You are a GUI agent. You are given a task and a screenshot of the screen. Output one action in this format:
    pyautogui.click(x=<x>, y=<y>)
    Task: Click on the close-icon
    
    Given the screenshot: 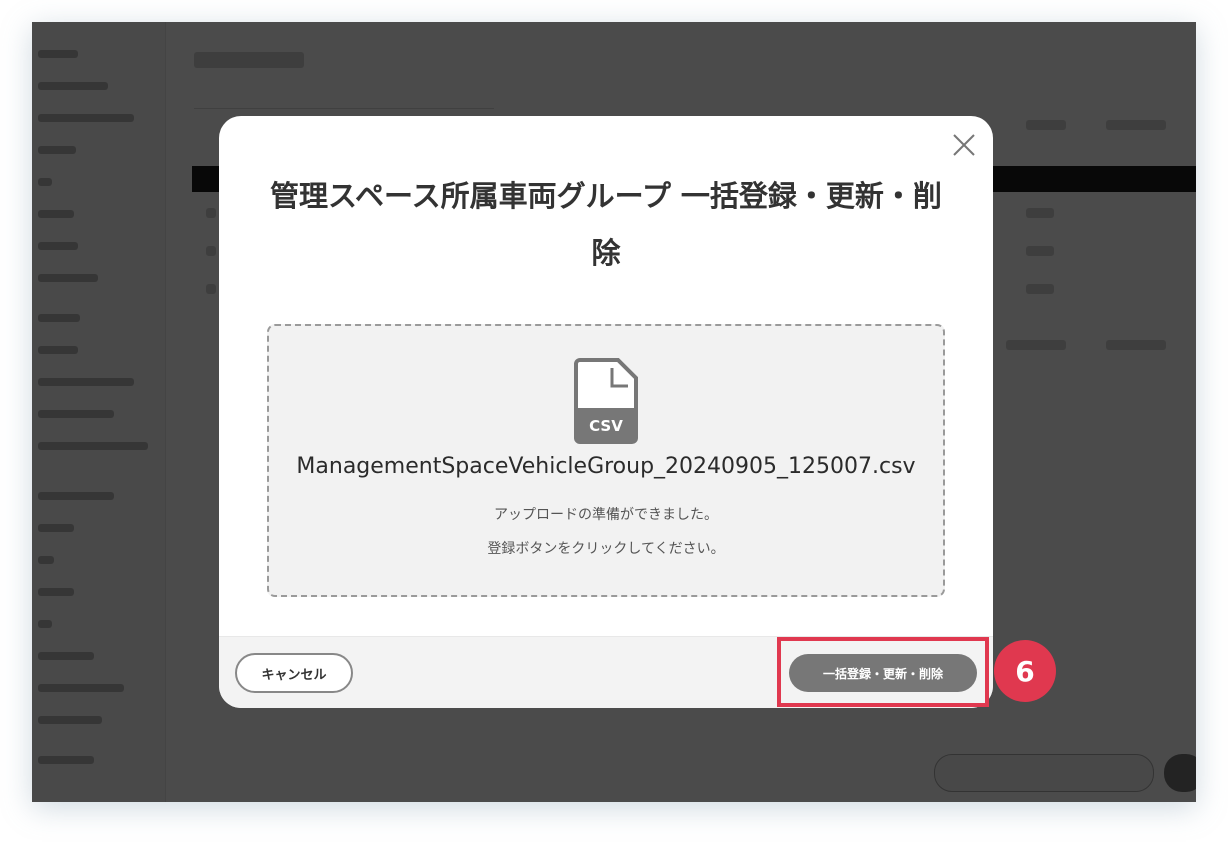 What is the action you would take?
    pyautogui.click(x=964, y=145)
    